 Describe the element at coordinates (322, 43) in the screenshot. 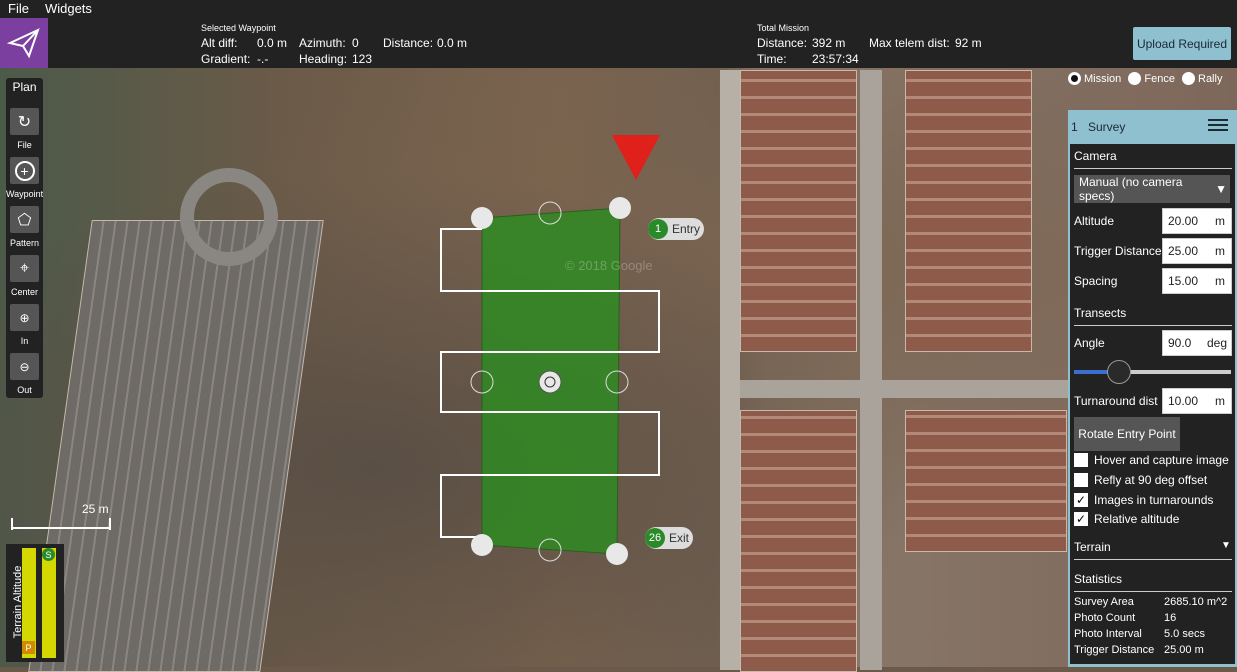

I see `azimuth-label: Azimuth:` at that location.